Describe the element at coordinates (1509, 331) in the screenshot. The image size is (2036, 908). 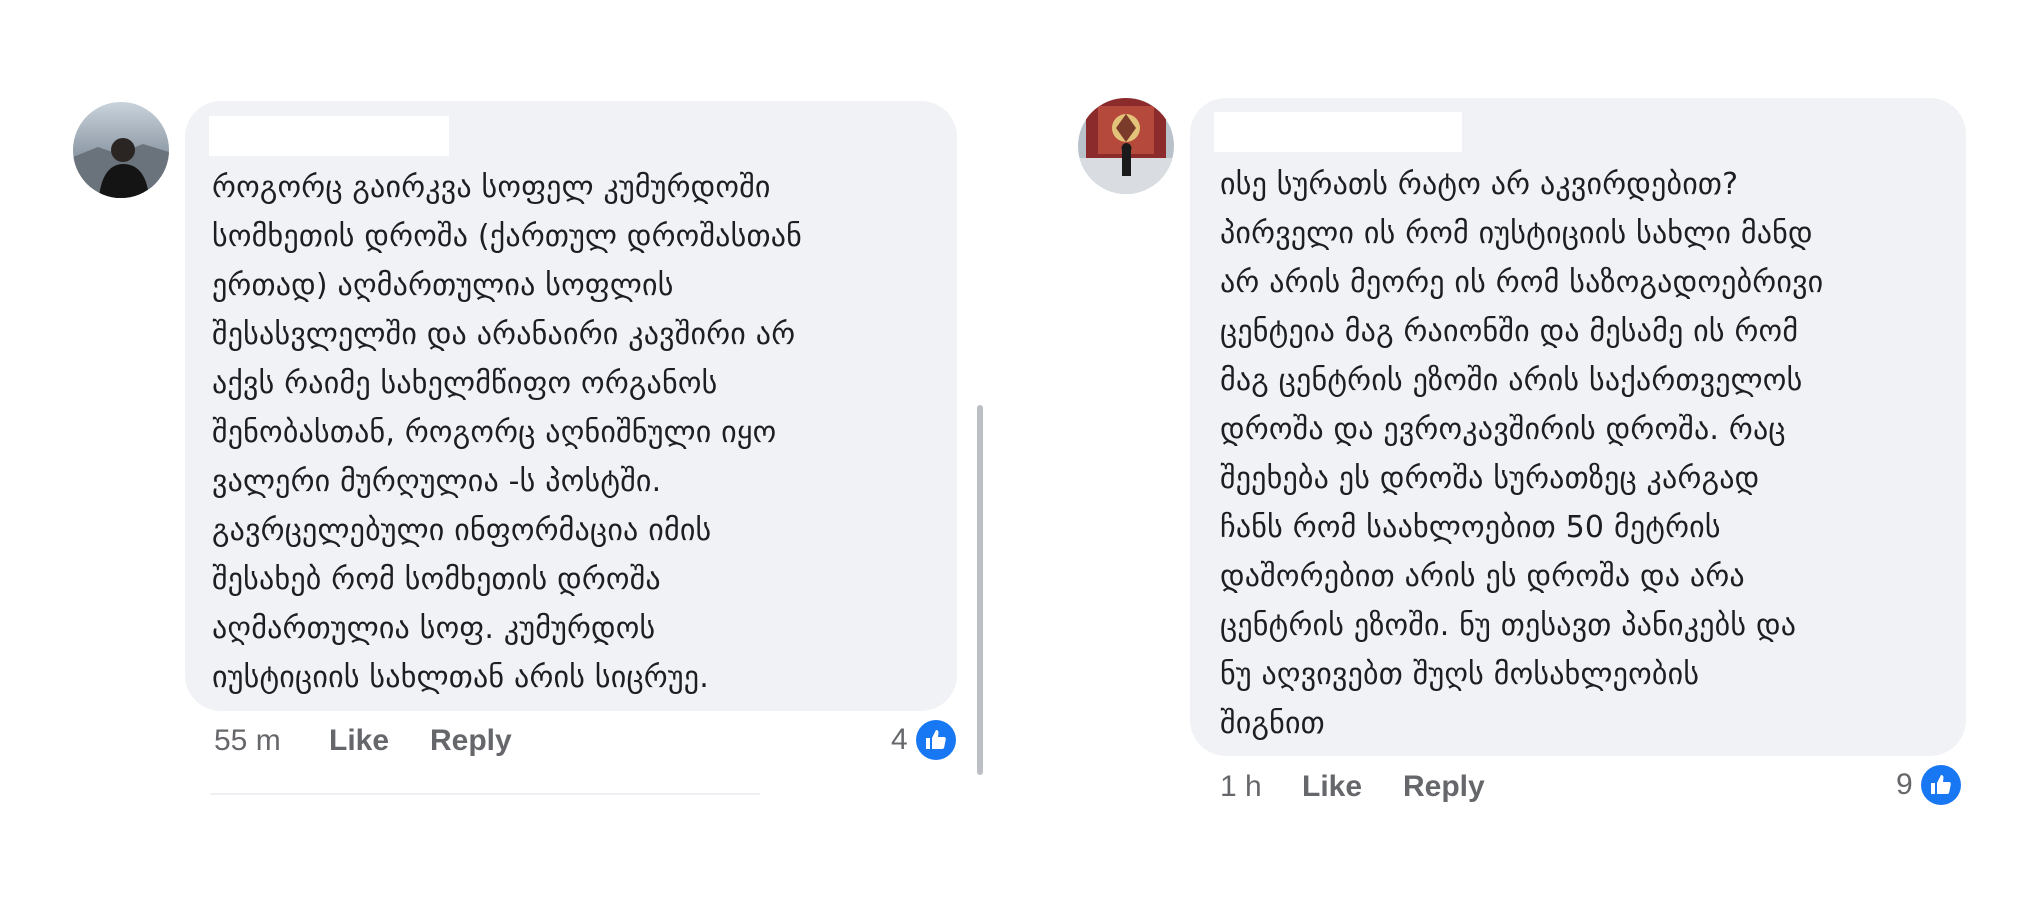
I see `comment-line: ცენტეია მაგ რაიონში და მესამე ის რომ` at that location.